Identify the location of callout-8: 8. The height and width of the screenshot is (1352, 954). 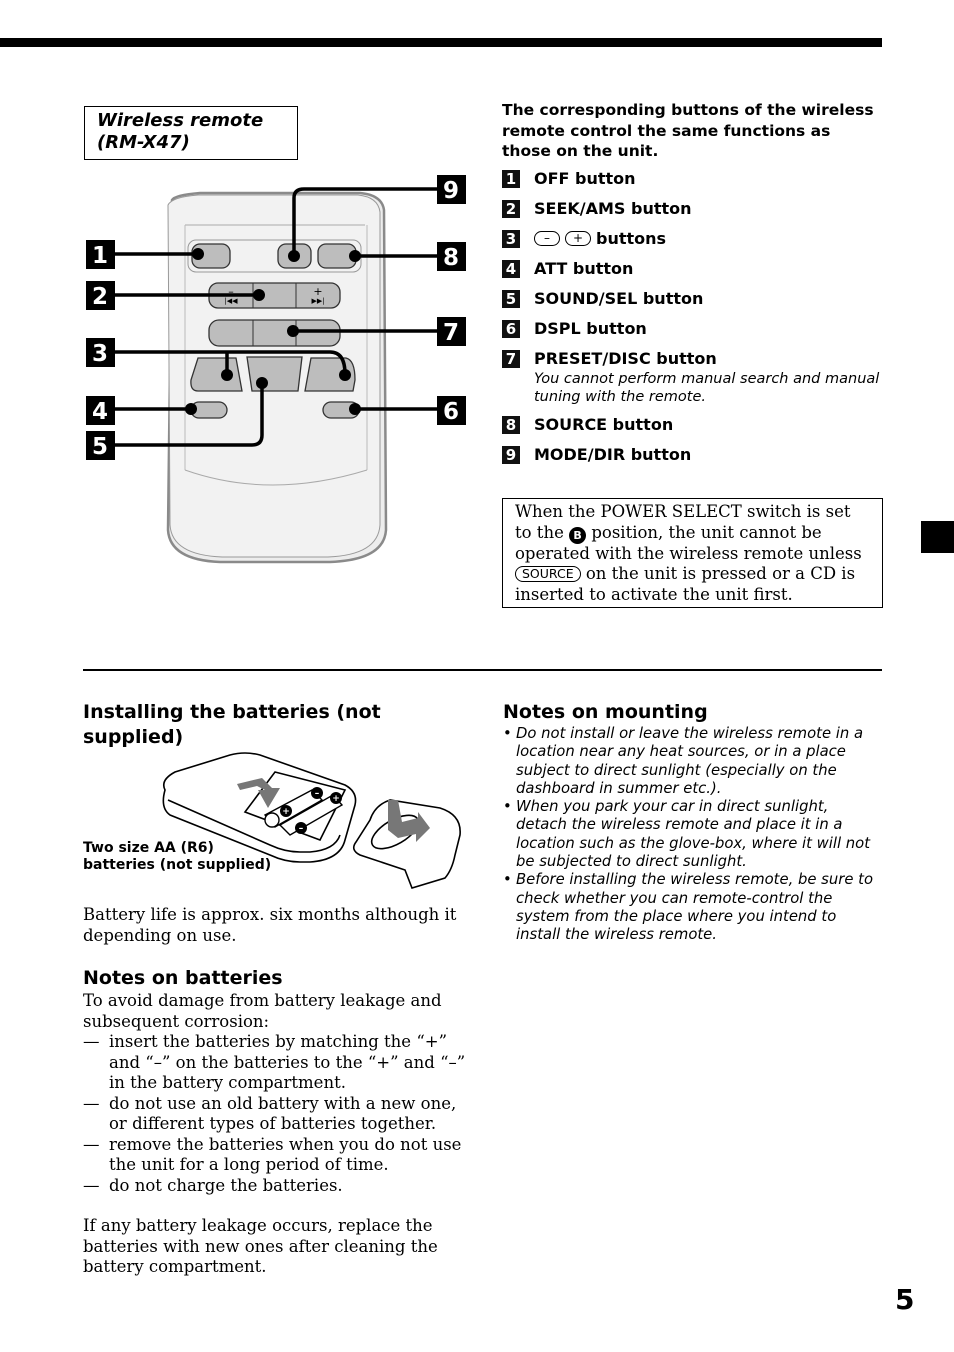
(451, 258).